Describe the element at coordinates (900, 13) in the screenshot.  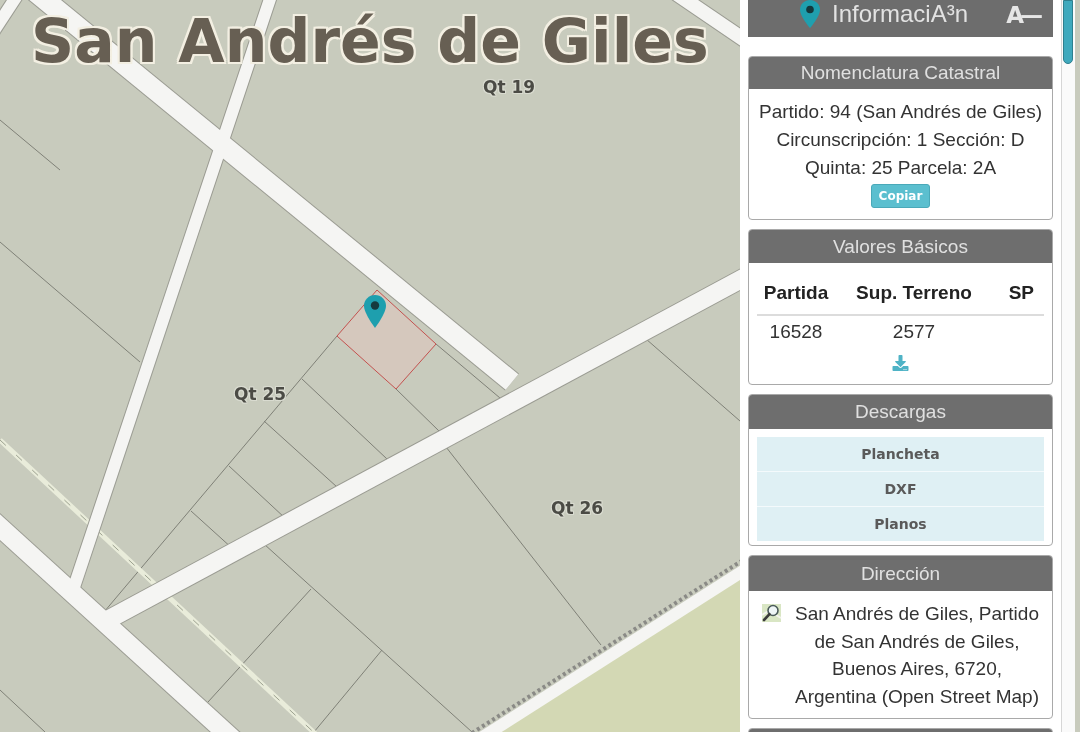
I see `panel-heading: InformaciA³n` at that location.